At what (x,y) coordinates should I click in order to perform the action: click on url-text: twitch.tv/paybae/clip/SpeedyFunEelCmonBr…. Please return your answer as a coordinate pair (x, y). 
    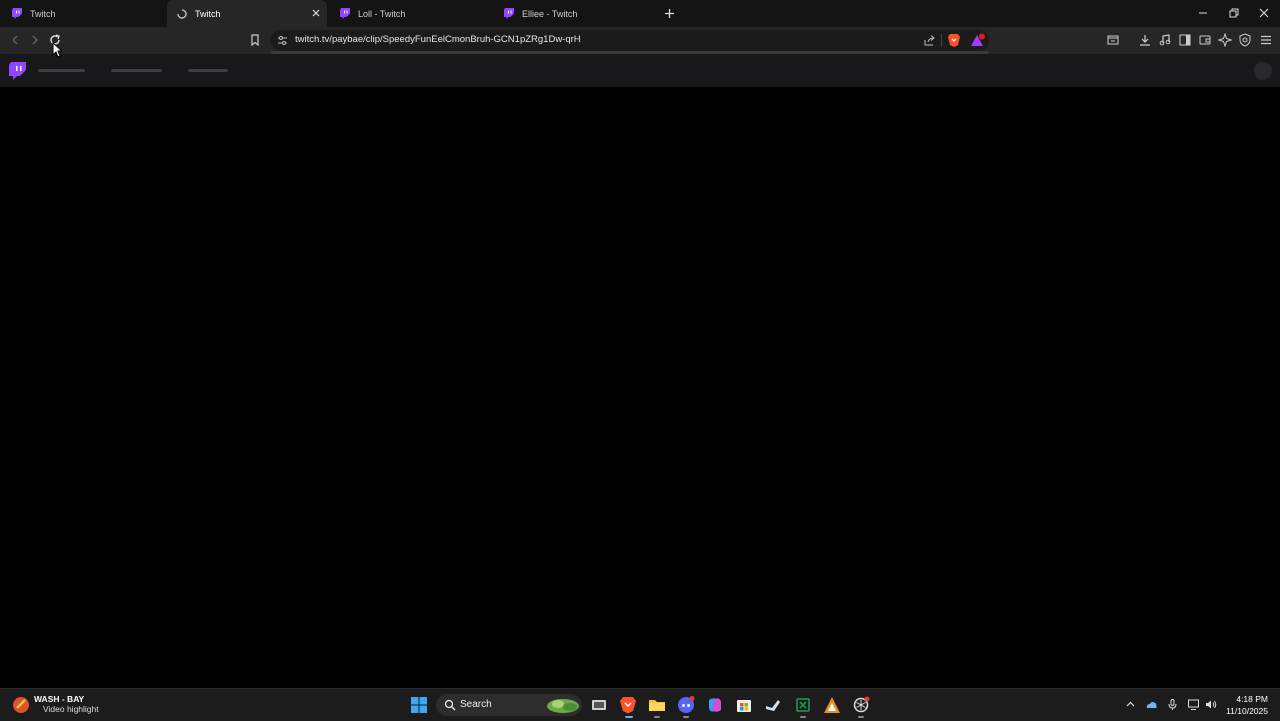
    Looking at the image, I should click on (438, 39).